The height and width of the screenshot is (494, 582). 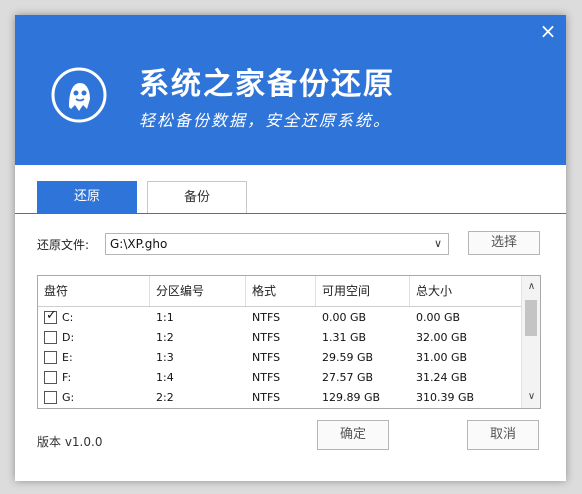 I want to click on table-row: F: 1:4 NTFS 27.57 GB 31.24 GB, so click(x=279, y=378).